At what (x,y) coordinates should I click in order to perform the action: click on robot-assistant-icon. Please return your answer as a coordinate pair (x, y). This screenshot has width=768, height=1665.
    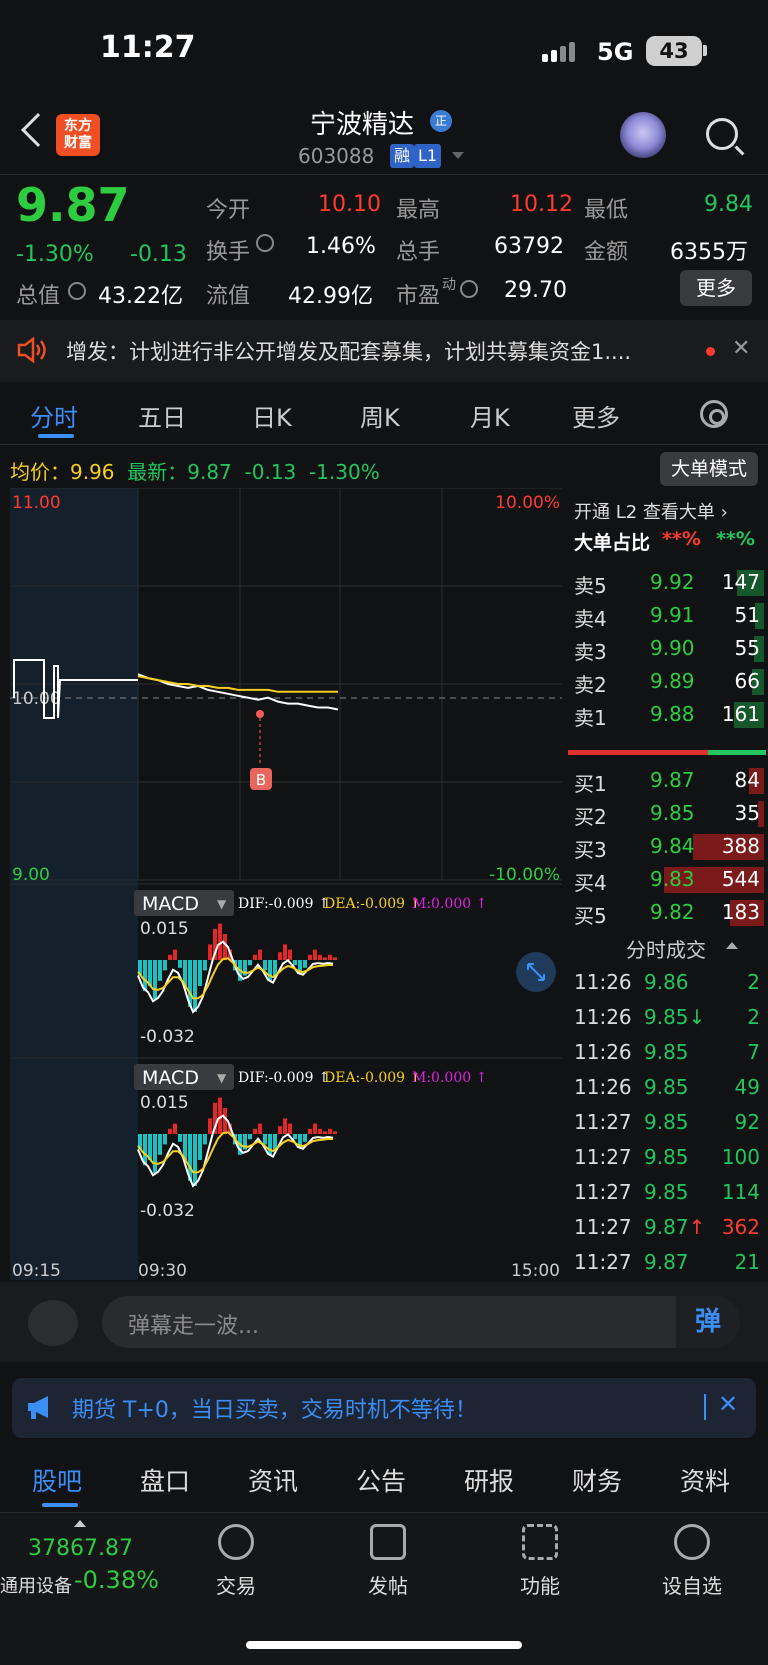
    Looking at the image, I should click on (643, 135).